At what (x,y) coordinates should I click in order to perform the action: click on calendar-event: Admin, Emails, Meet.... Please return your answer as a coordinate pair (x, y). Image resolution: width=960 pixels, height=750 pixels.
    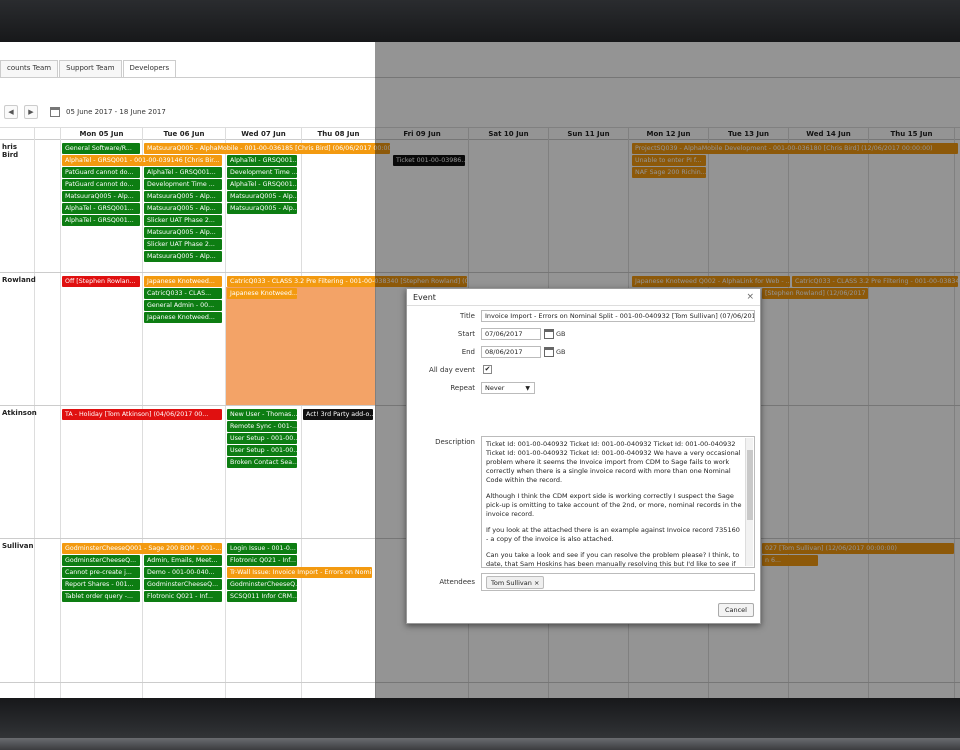
    Looking at the image, I should click on (183, 560).